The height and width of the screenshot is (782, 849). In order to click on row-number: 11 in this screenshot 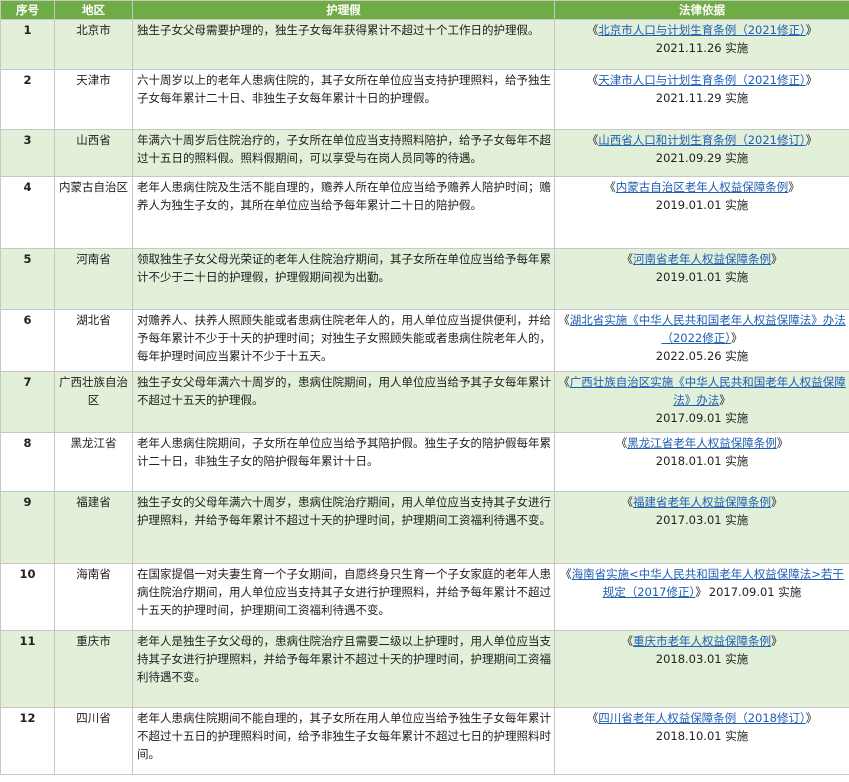, I will do `click(27, 669)`.